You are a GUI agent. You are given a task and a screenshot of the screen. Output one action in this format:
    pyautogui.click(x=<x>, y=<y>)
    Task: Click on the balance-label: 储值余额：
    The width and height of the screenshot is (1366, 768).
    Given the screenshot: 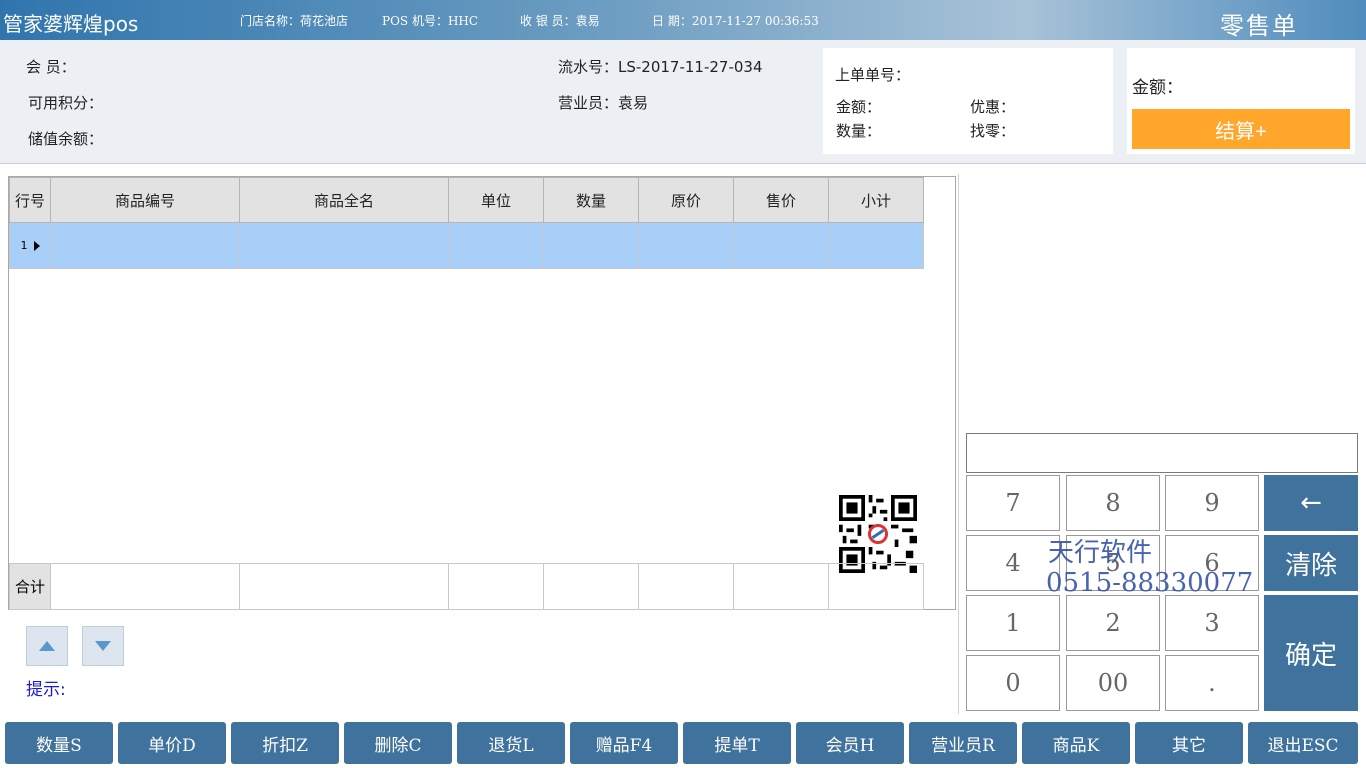 What is the action you would take?
    pyautogui.click(x=66, y=139)
    